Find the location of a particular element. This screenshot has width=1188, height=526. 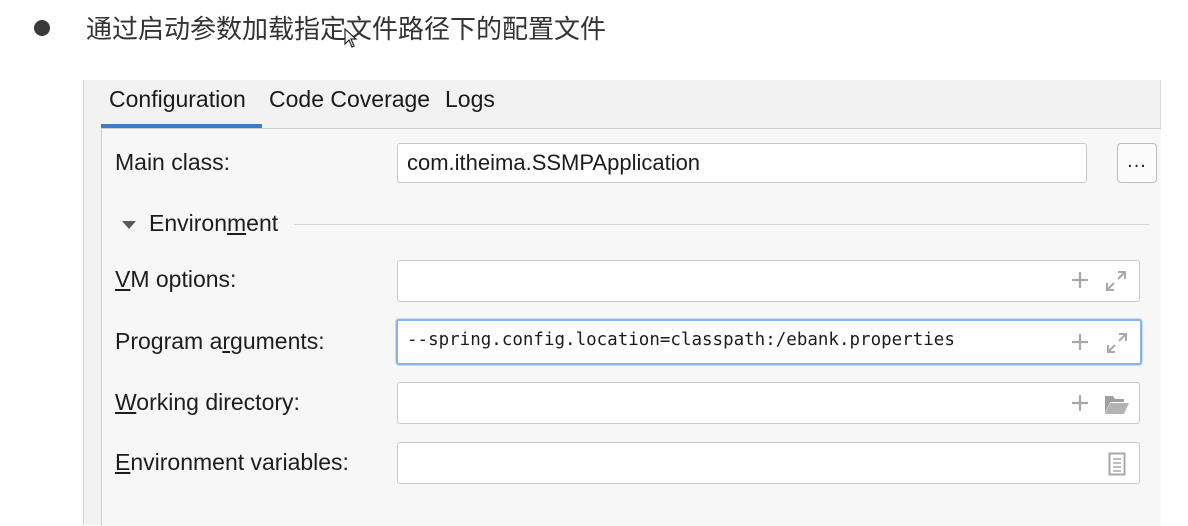

environment-variables-label: Environment variables: is located at coordinates (232, 462).